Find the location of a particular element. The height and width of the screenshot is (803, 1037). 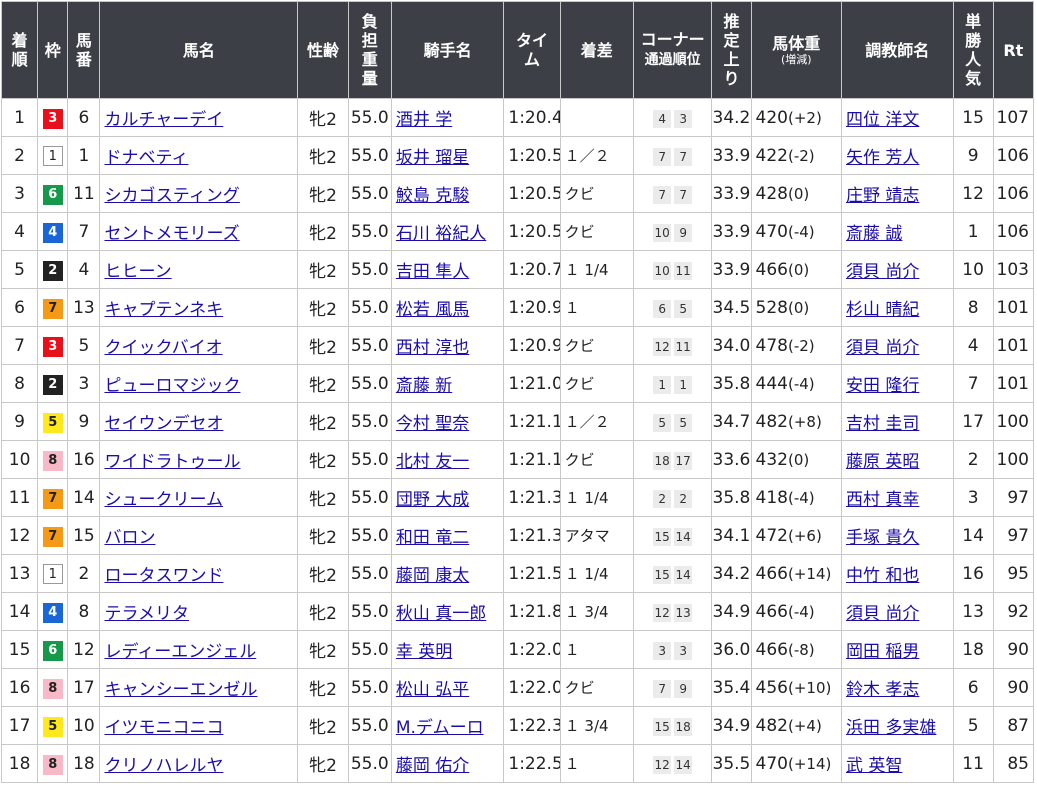

trainer-name-link: 四位 洋文 is located at coordinates (882, 120).